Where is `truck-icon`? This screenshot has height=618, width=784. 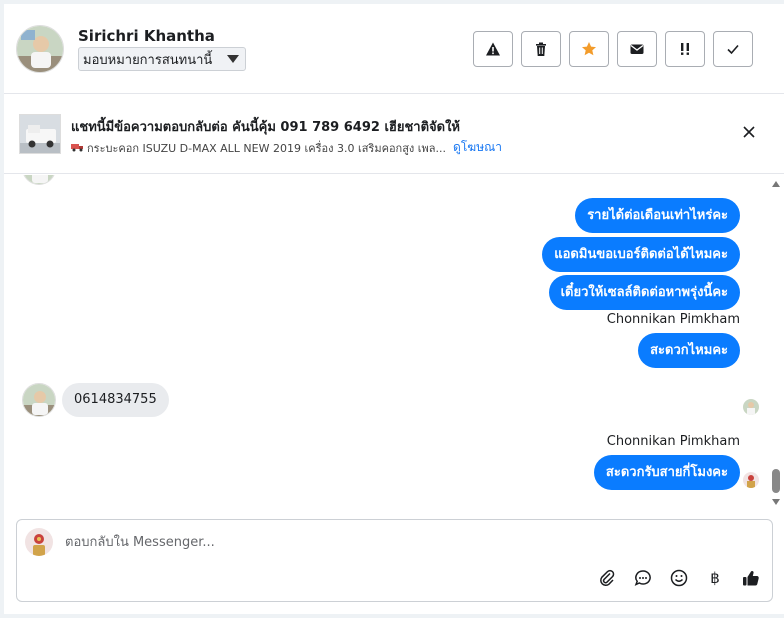 truck-icon is located at coordinates (77, 148).